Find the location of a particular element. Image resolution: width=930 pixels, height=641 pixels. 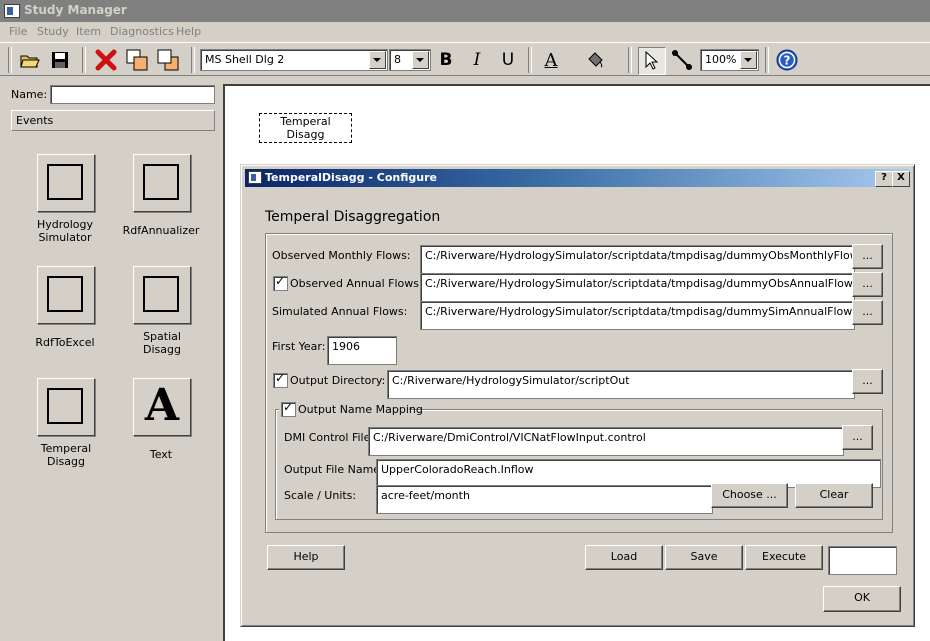

italic-icon: I is located at coordinates (477, 60).